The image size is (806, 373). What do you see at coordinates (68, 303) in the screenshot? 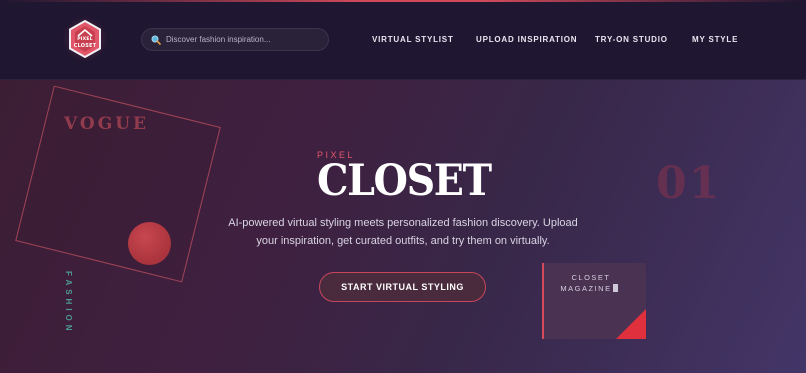
I see `fashion-vertical-label: FASHION` at bounding box center [68, 303].